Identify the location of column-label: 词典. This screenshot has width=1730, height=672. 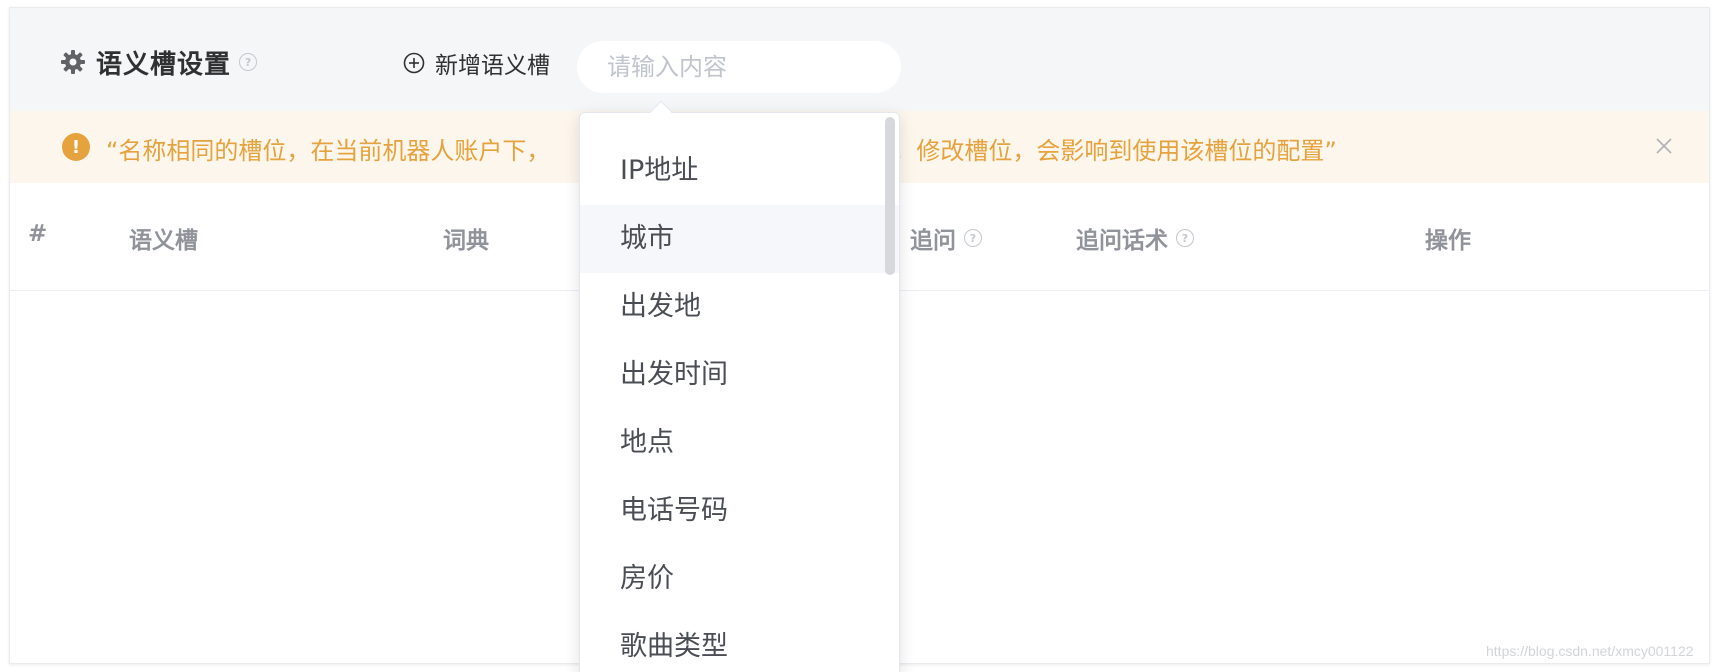
(466, 241).